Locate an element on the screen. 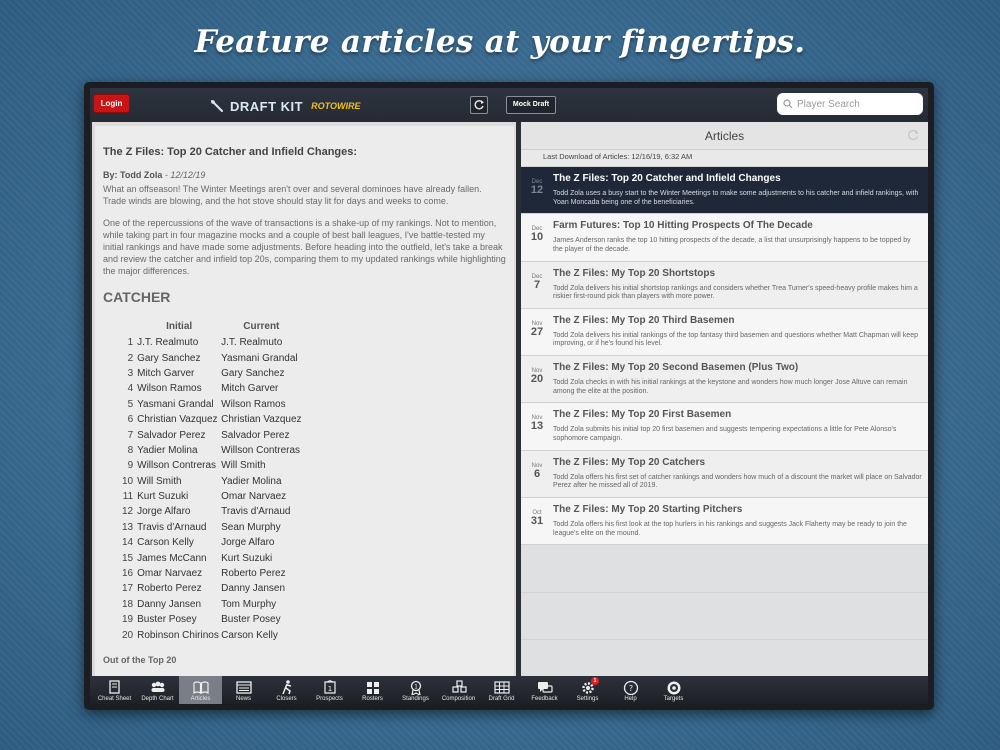  tab-label: Prospects is located at coordinates (329, 699).